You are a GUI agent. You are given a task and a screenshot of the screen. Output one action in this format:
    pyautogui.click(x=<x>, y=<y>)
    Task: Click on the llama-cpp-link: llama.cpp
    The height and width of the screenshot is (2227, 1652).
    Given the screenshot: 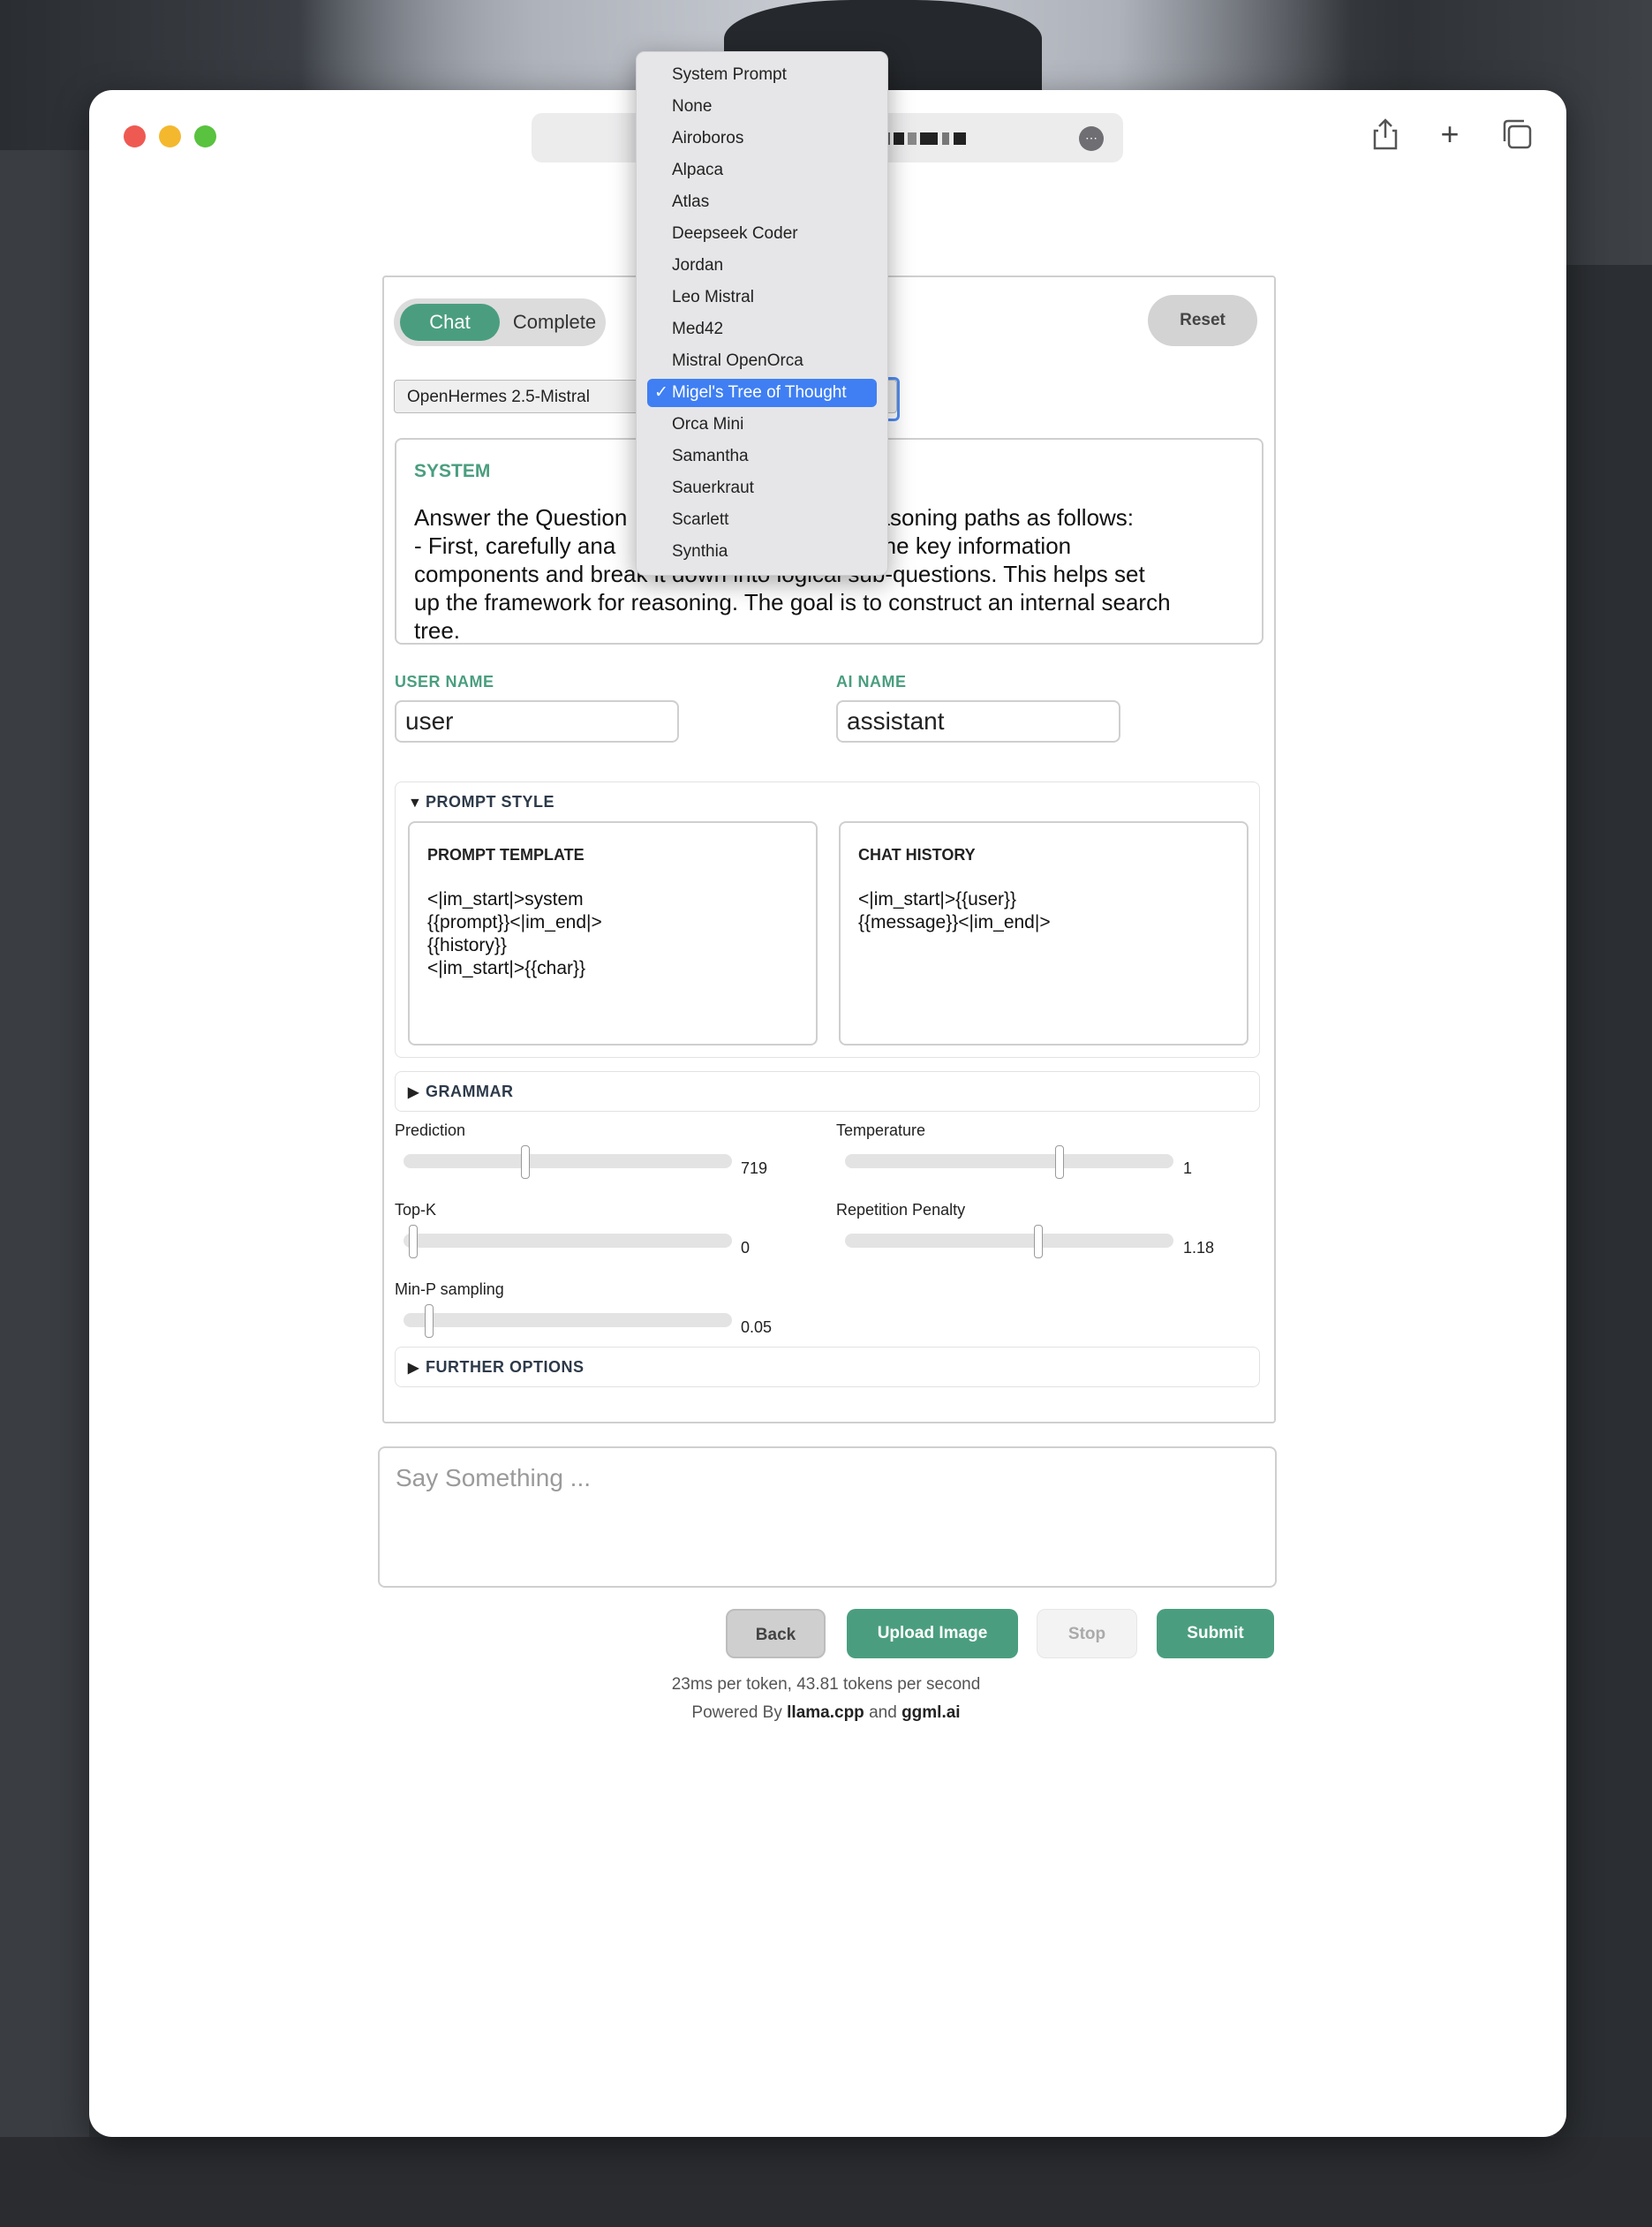 What is the action you would take?
    pyautogui.click(x=825, y=1712)
    